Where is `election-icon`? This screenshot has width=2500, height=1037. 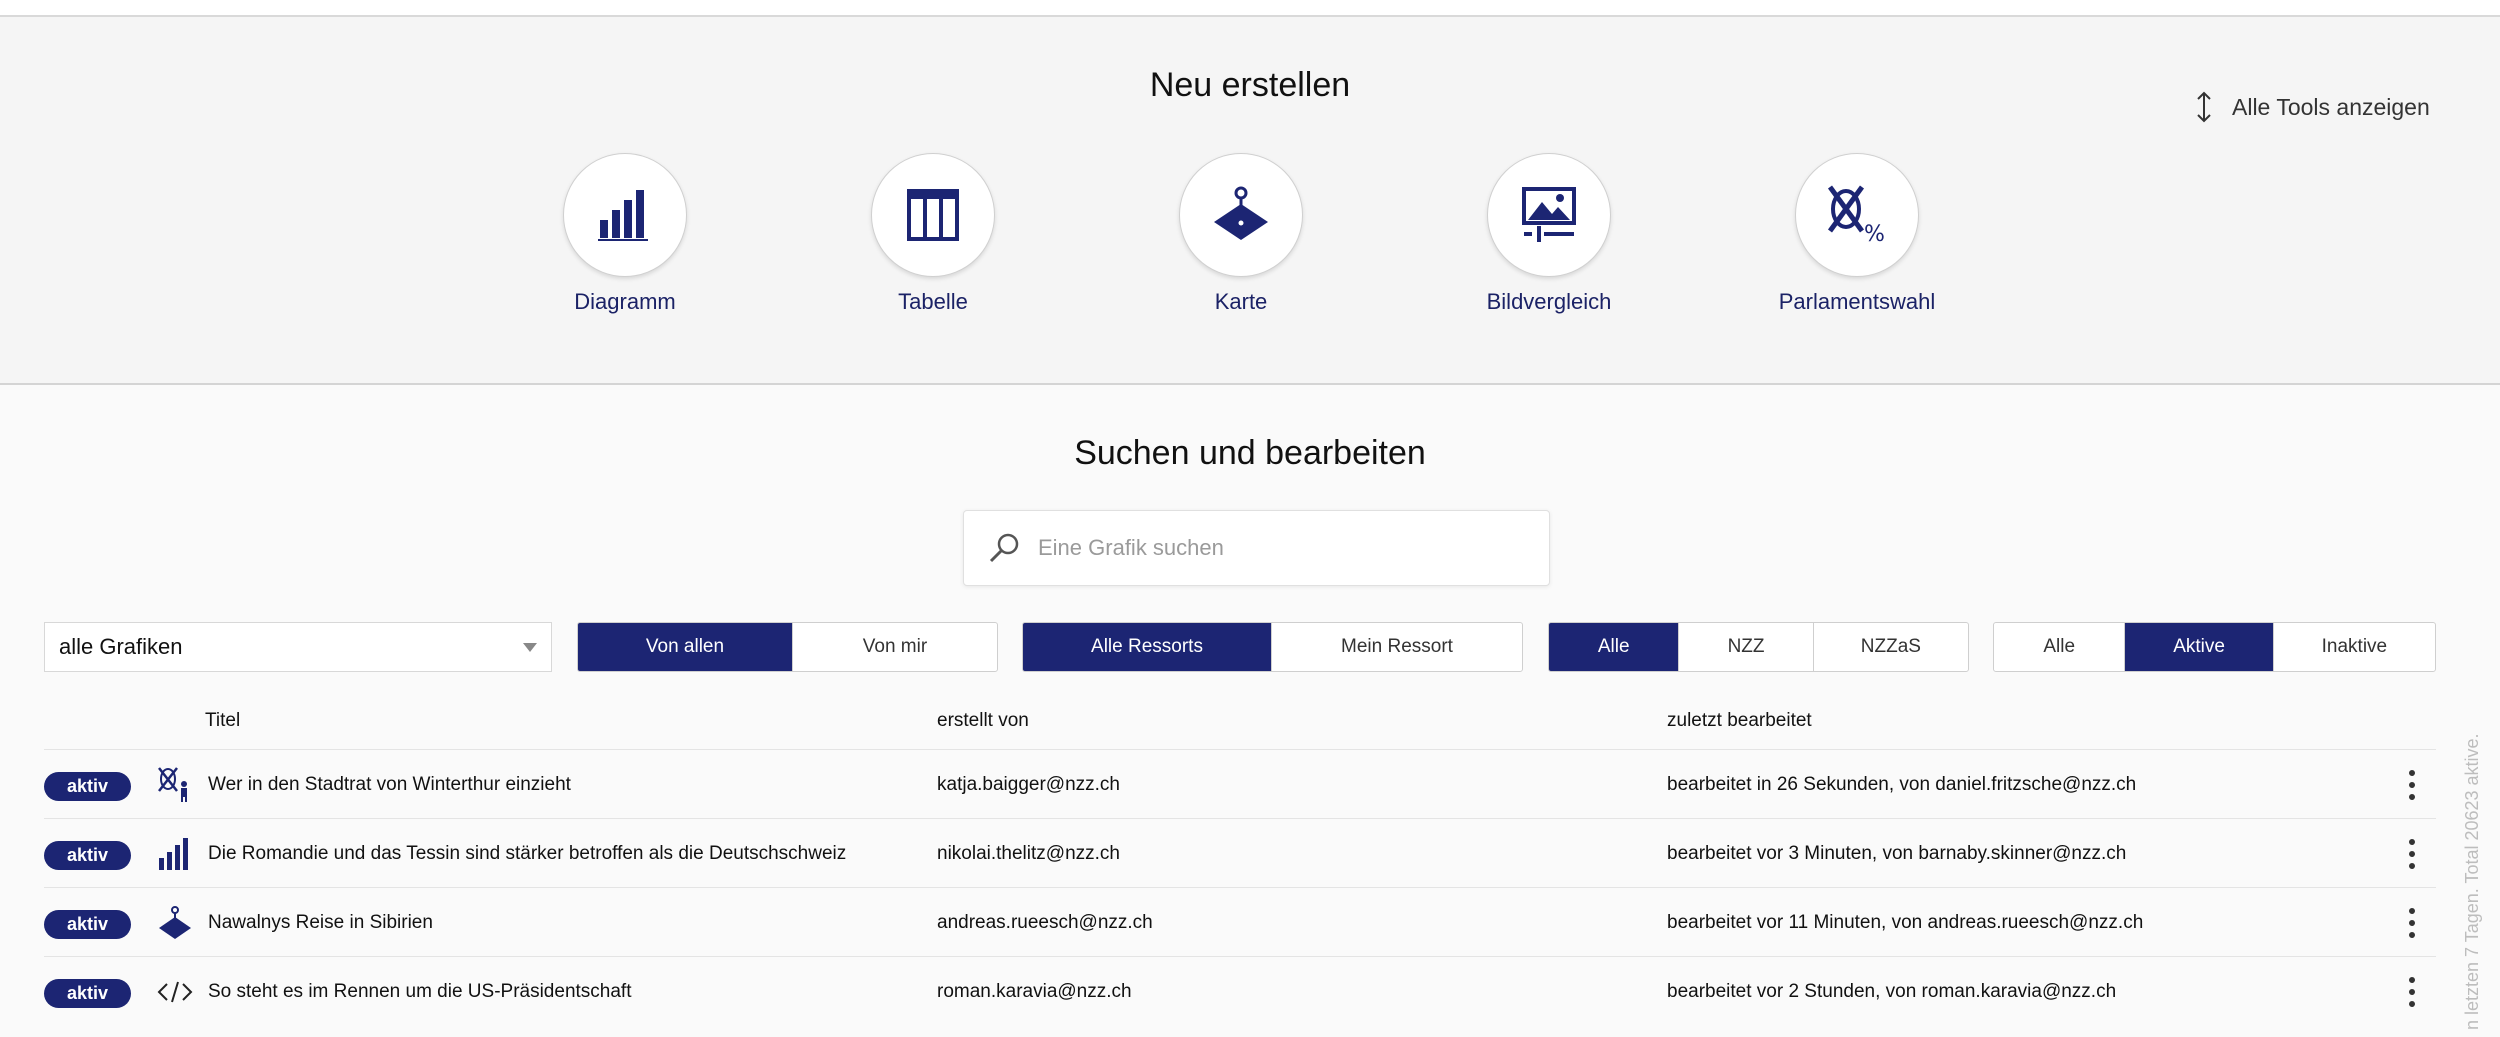
election-icon is located at coordinates (172, 784).